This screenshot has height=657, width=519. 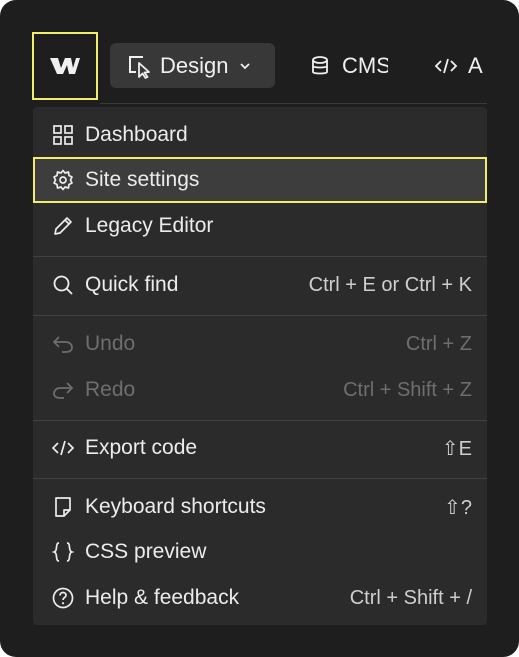 I want to click on design-label: Design, so click(x=194, y=65).